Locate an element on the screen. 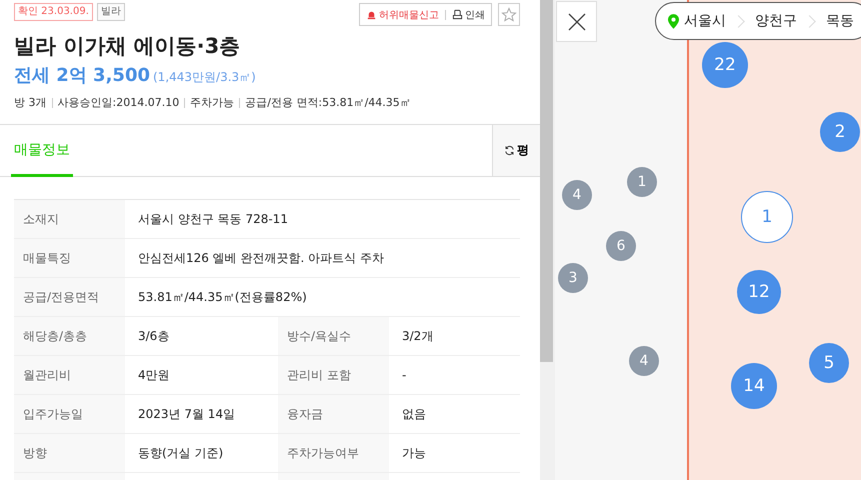  close-icon is located at coordinates (576, 22).